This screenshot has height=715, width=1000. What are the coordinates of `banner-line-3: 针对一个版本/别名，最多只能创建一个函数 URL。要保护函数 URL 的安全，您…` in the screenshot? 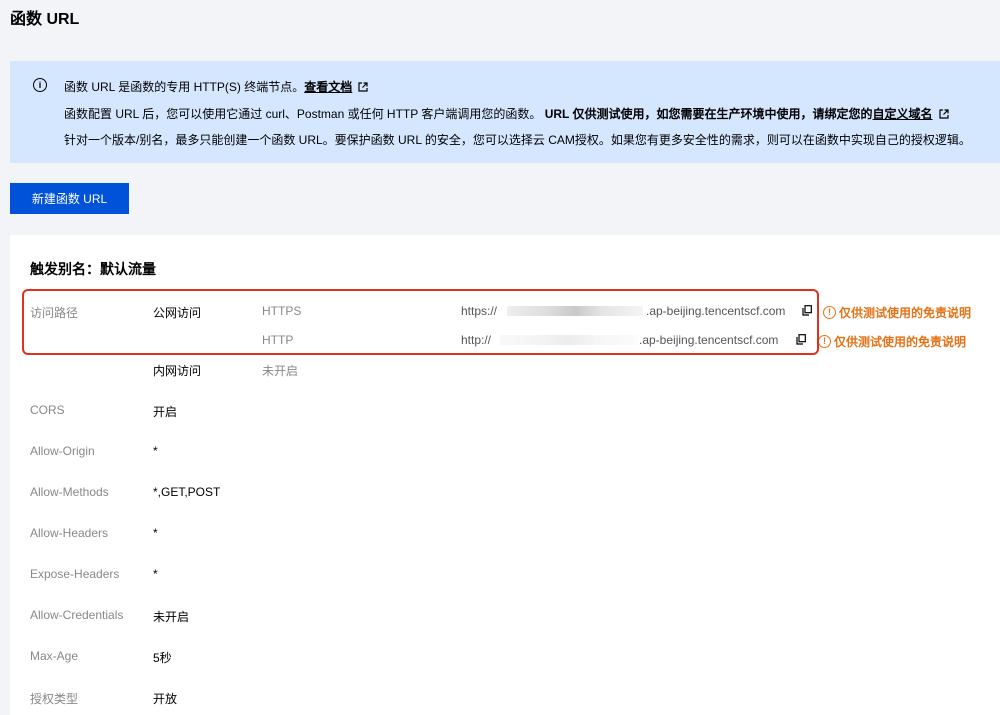 It's located at (517, 140).